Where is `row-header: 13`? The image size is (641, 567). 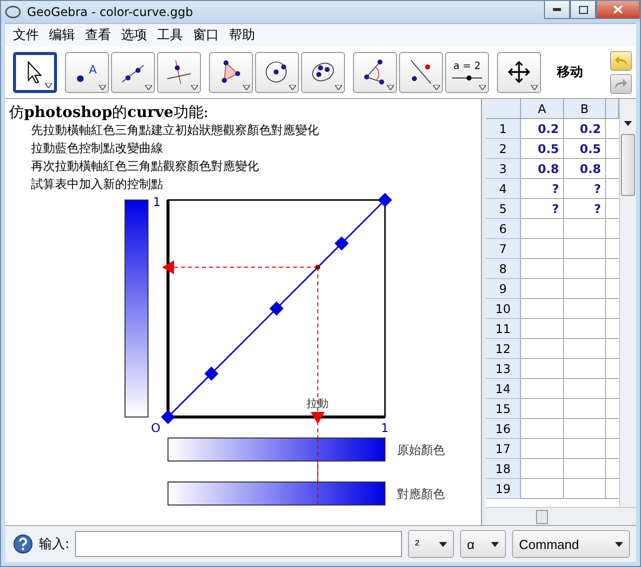
row-header: 13 is located at coordinates (503, 369).